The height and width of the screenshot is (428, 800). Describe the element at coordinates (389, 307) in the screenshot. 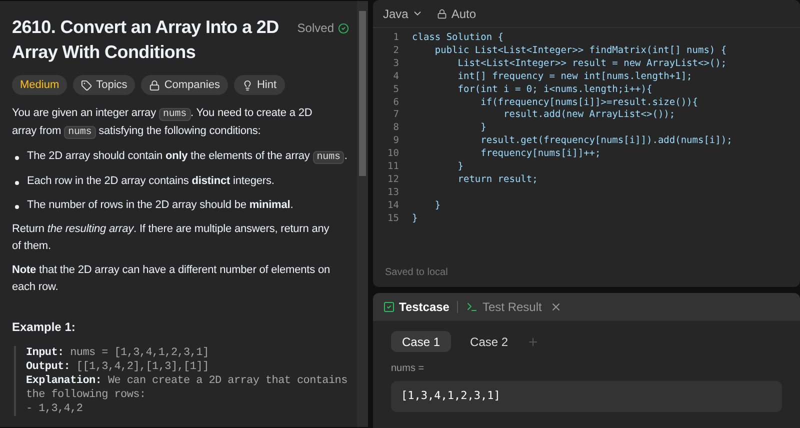

I see `checkbox-icon` at that location.